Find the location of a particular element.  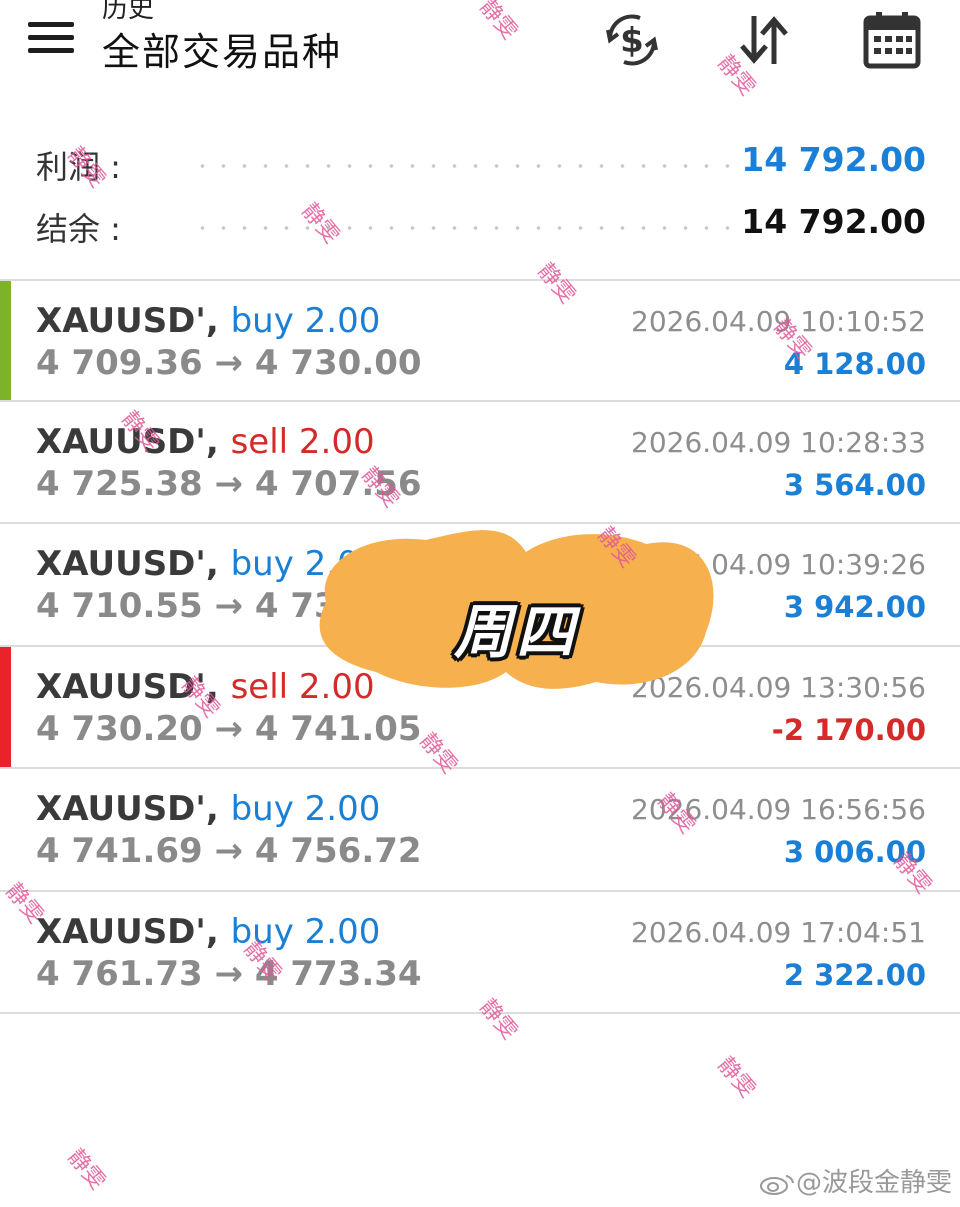

page-subtitle: 历史 is located at coordinates (128, 12).